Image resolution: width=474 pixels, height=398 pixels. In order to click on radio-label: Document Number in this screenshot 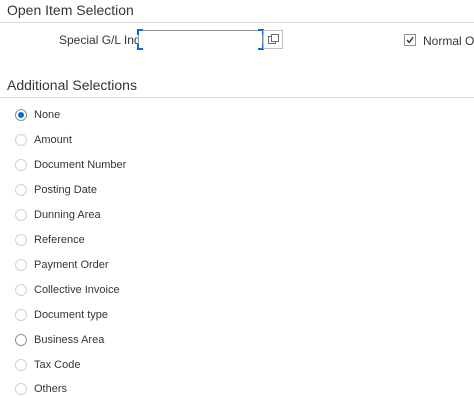, I will do `click(80, 165)`.